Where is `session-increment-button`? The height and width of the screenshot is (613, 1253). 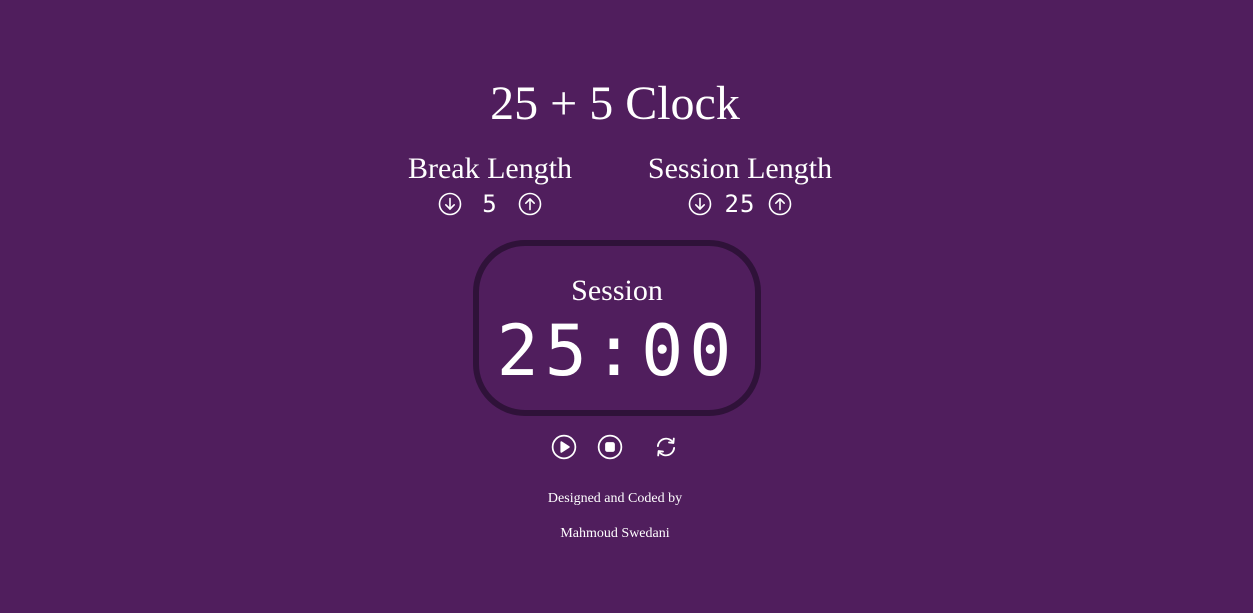 session-increment-button is located at coordinates (780, 204).